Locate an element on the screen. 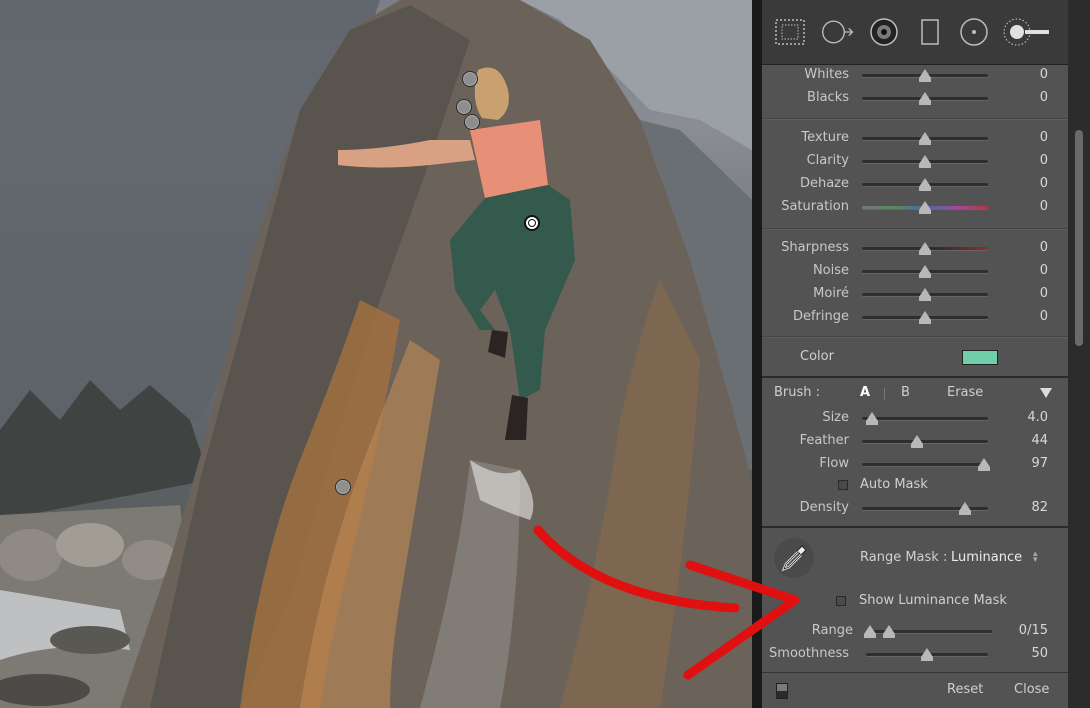 The image size is (1090, 708). reset-button: Reset is located at coordinates (965, 689).